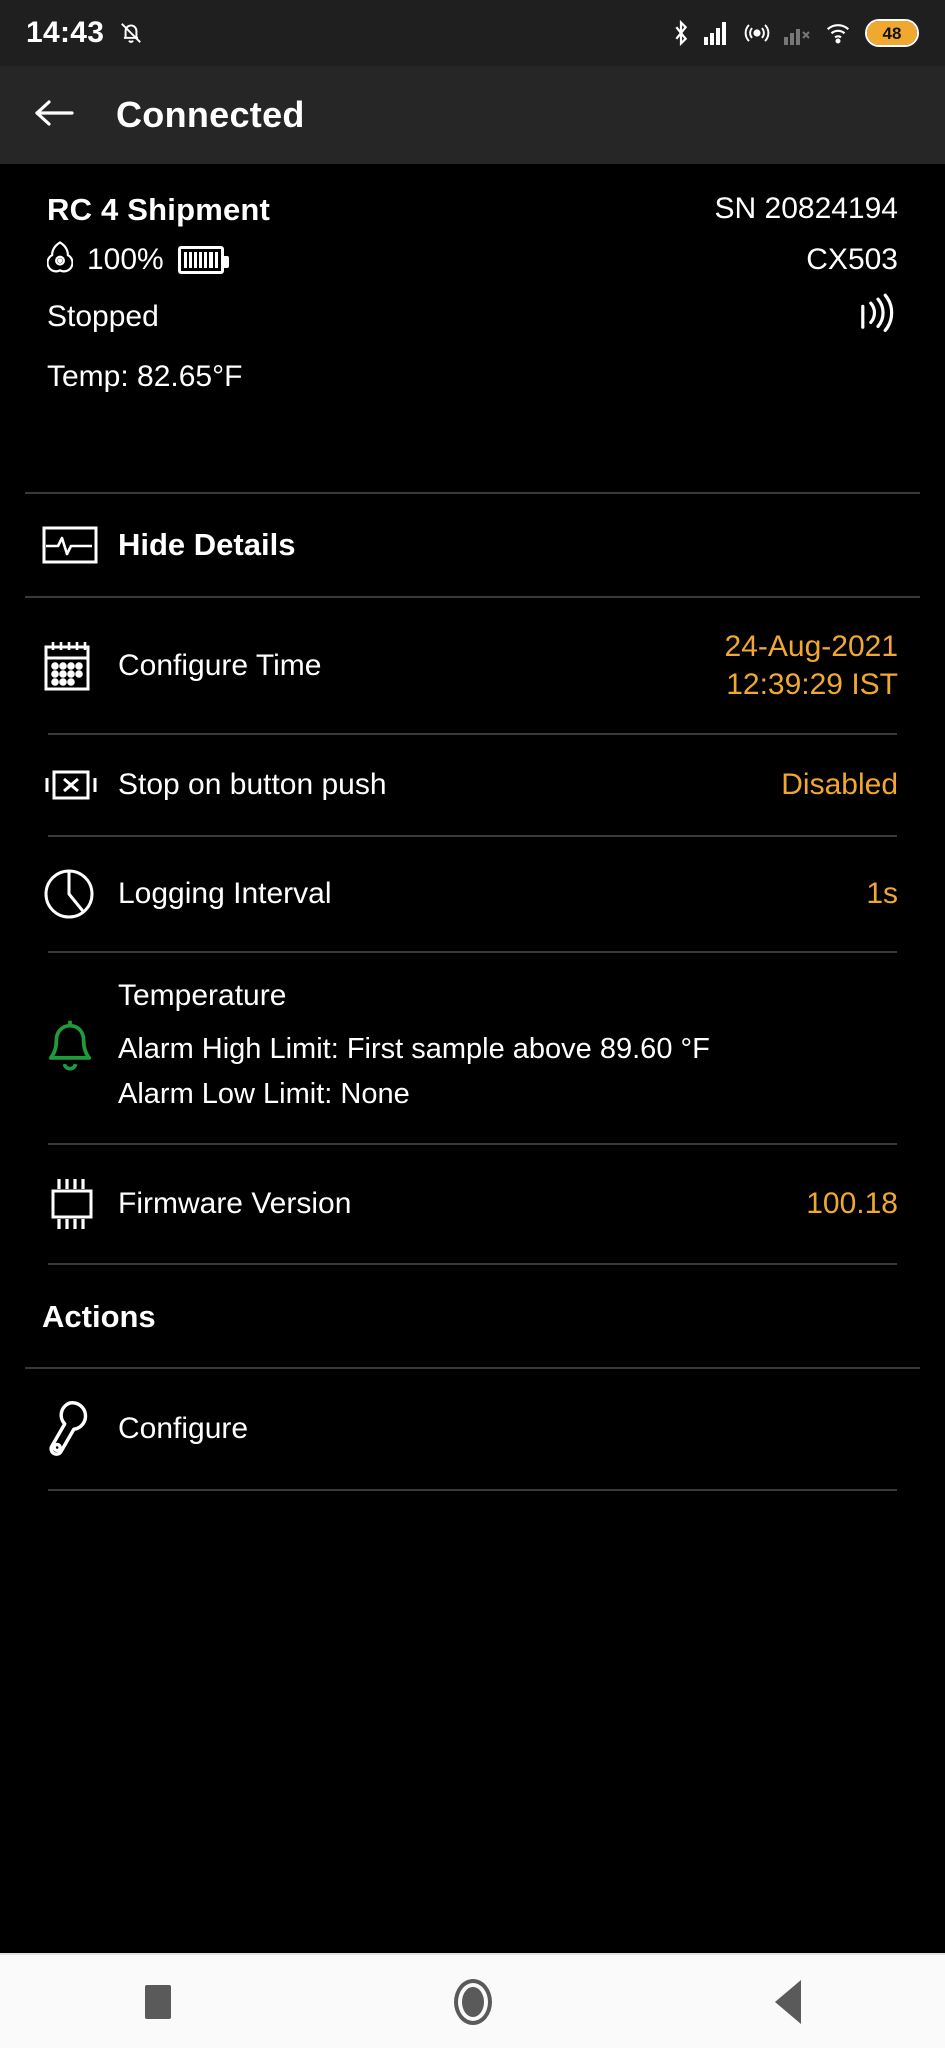 The width and height of the screenshot is (945, 2048). Describe the element at coordinates (472, 259) in the screenshot. I see `device-header-second: 100% CX503` at that location.